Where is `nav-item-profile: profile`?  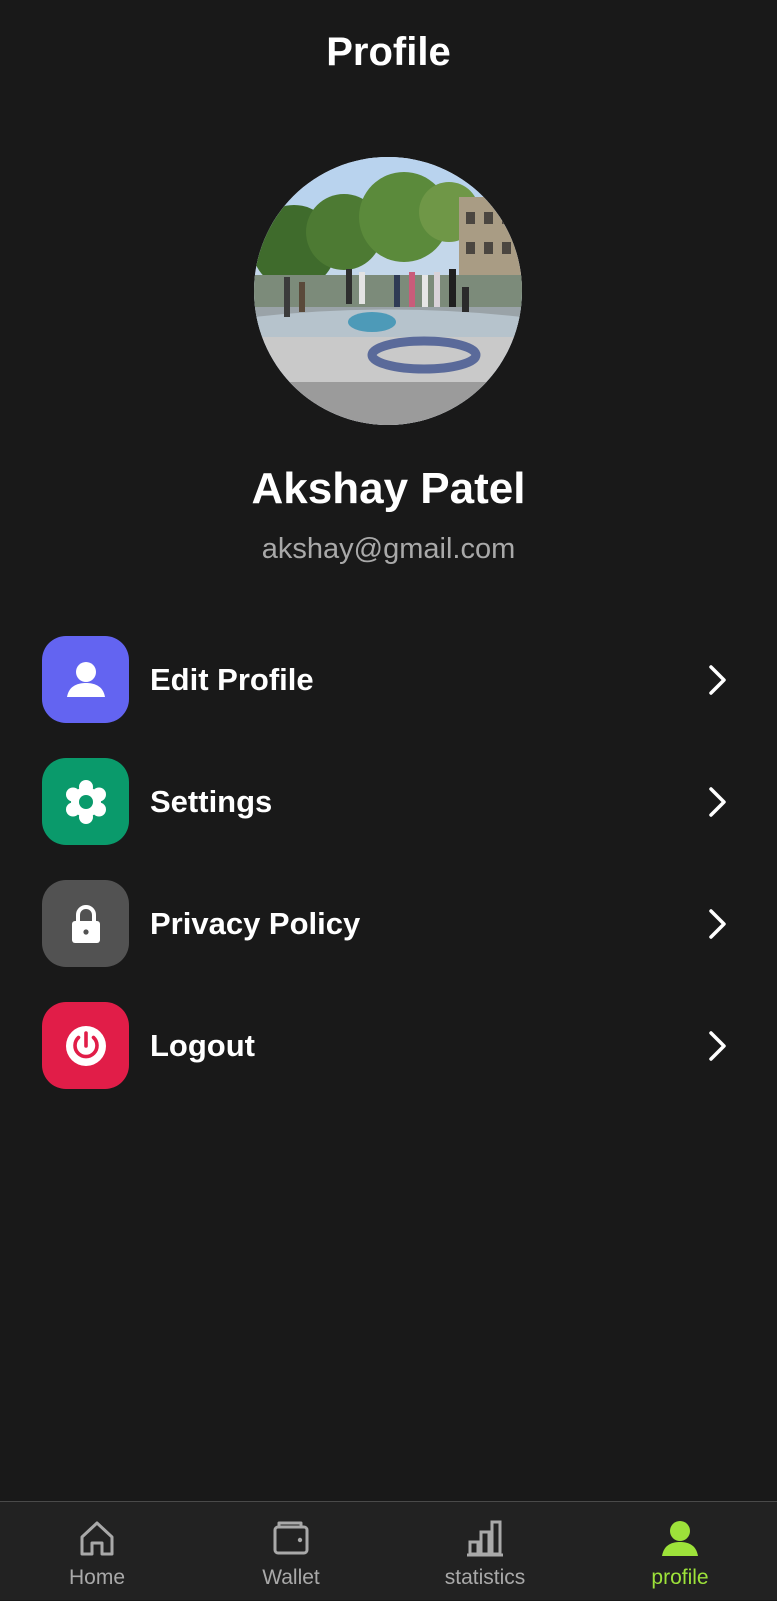
nav-item-profile: profile is located at coordinates (680, 1551).